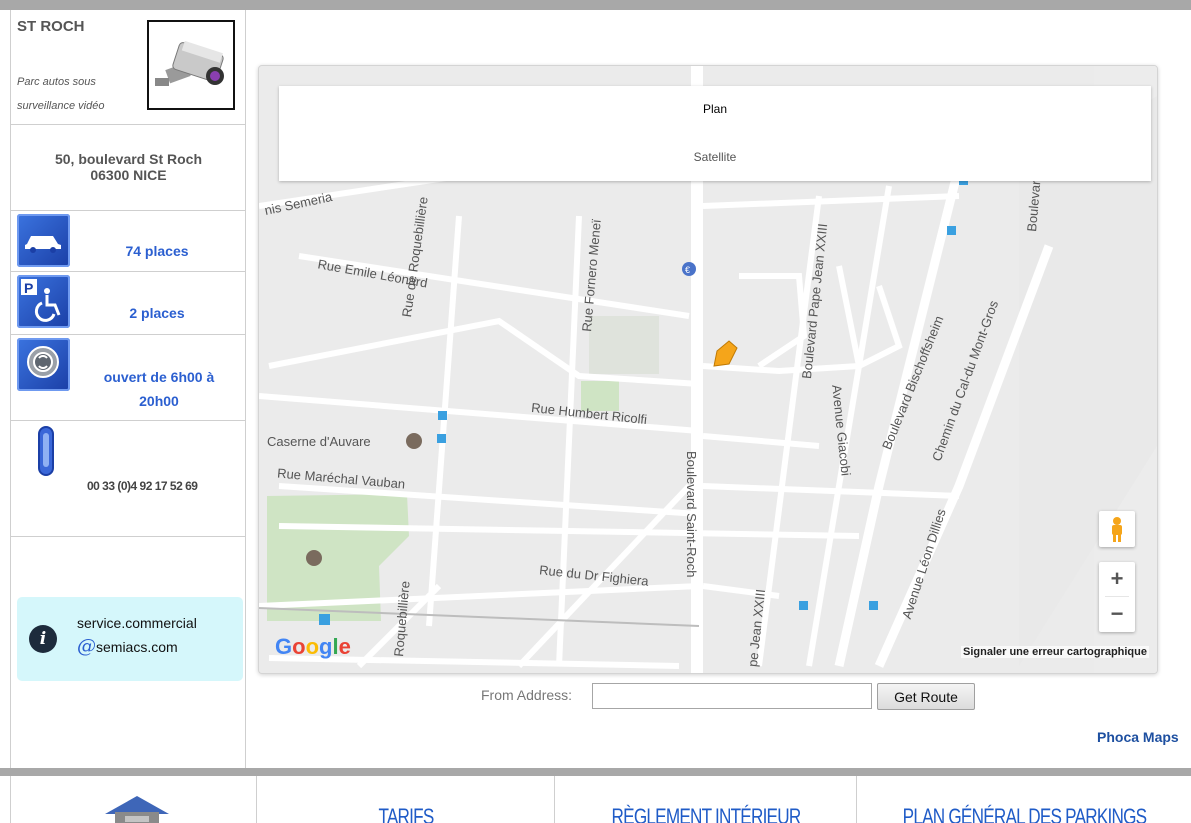  I want to click on disabled-capacity-cell: P 2 places, so click(128, 303).